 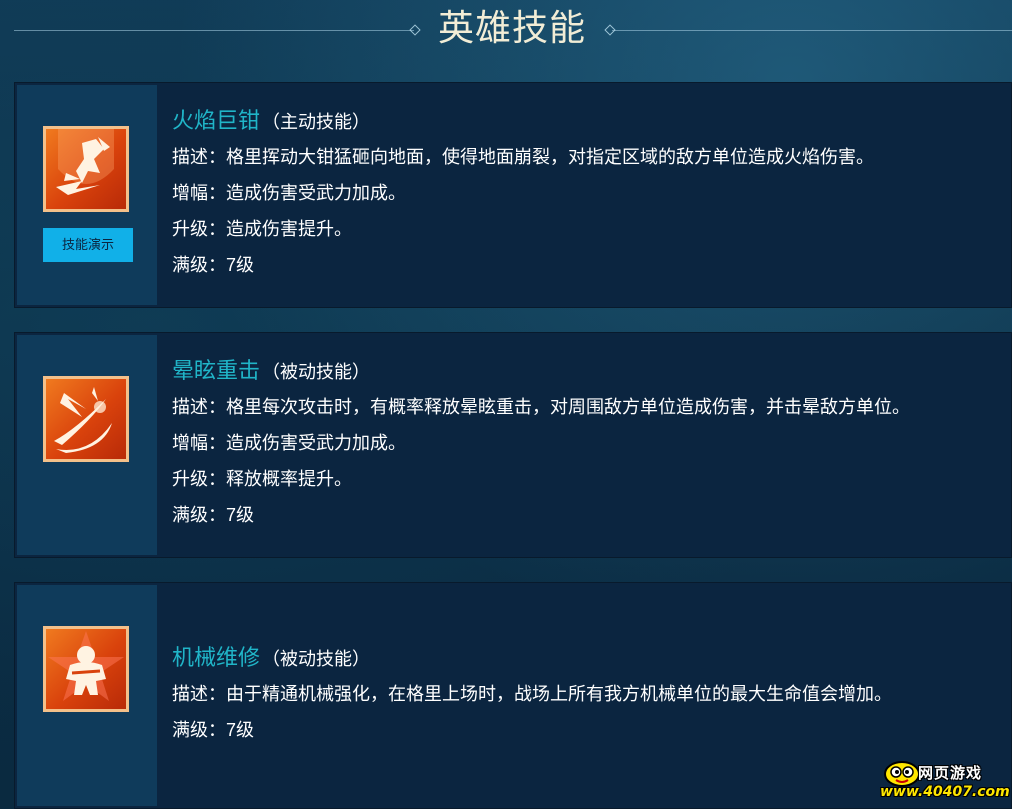 What do you see at coordinates (214, 30) in the screenshot?
I see `title-divider-left` at bounding box center [214, 30].